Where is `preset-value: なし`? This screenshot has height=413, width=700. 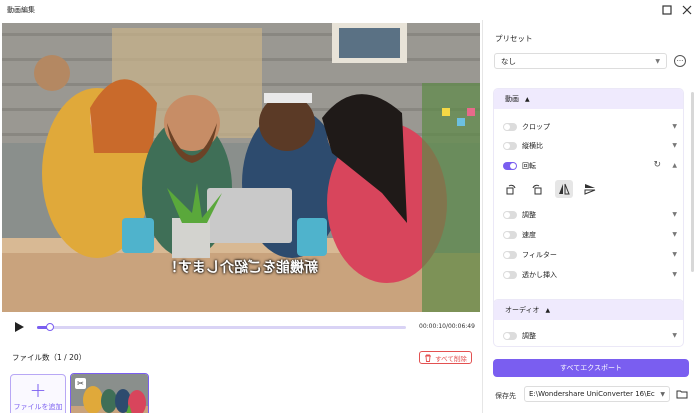
preset-value: なし is located at coordinates (508, 61).